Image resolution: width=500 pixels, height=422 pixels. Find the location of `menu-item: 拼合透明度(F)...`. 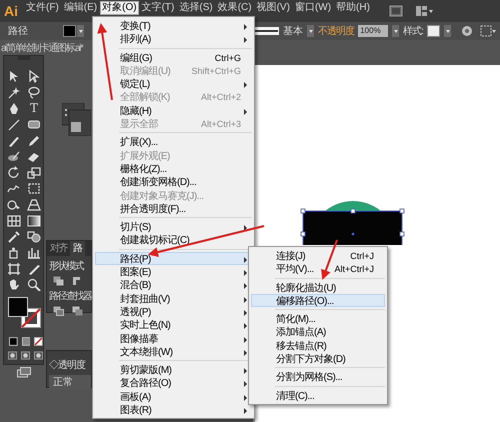

menu-item: 拼合透明度(F)... is located at coordinates (173, 209).